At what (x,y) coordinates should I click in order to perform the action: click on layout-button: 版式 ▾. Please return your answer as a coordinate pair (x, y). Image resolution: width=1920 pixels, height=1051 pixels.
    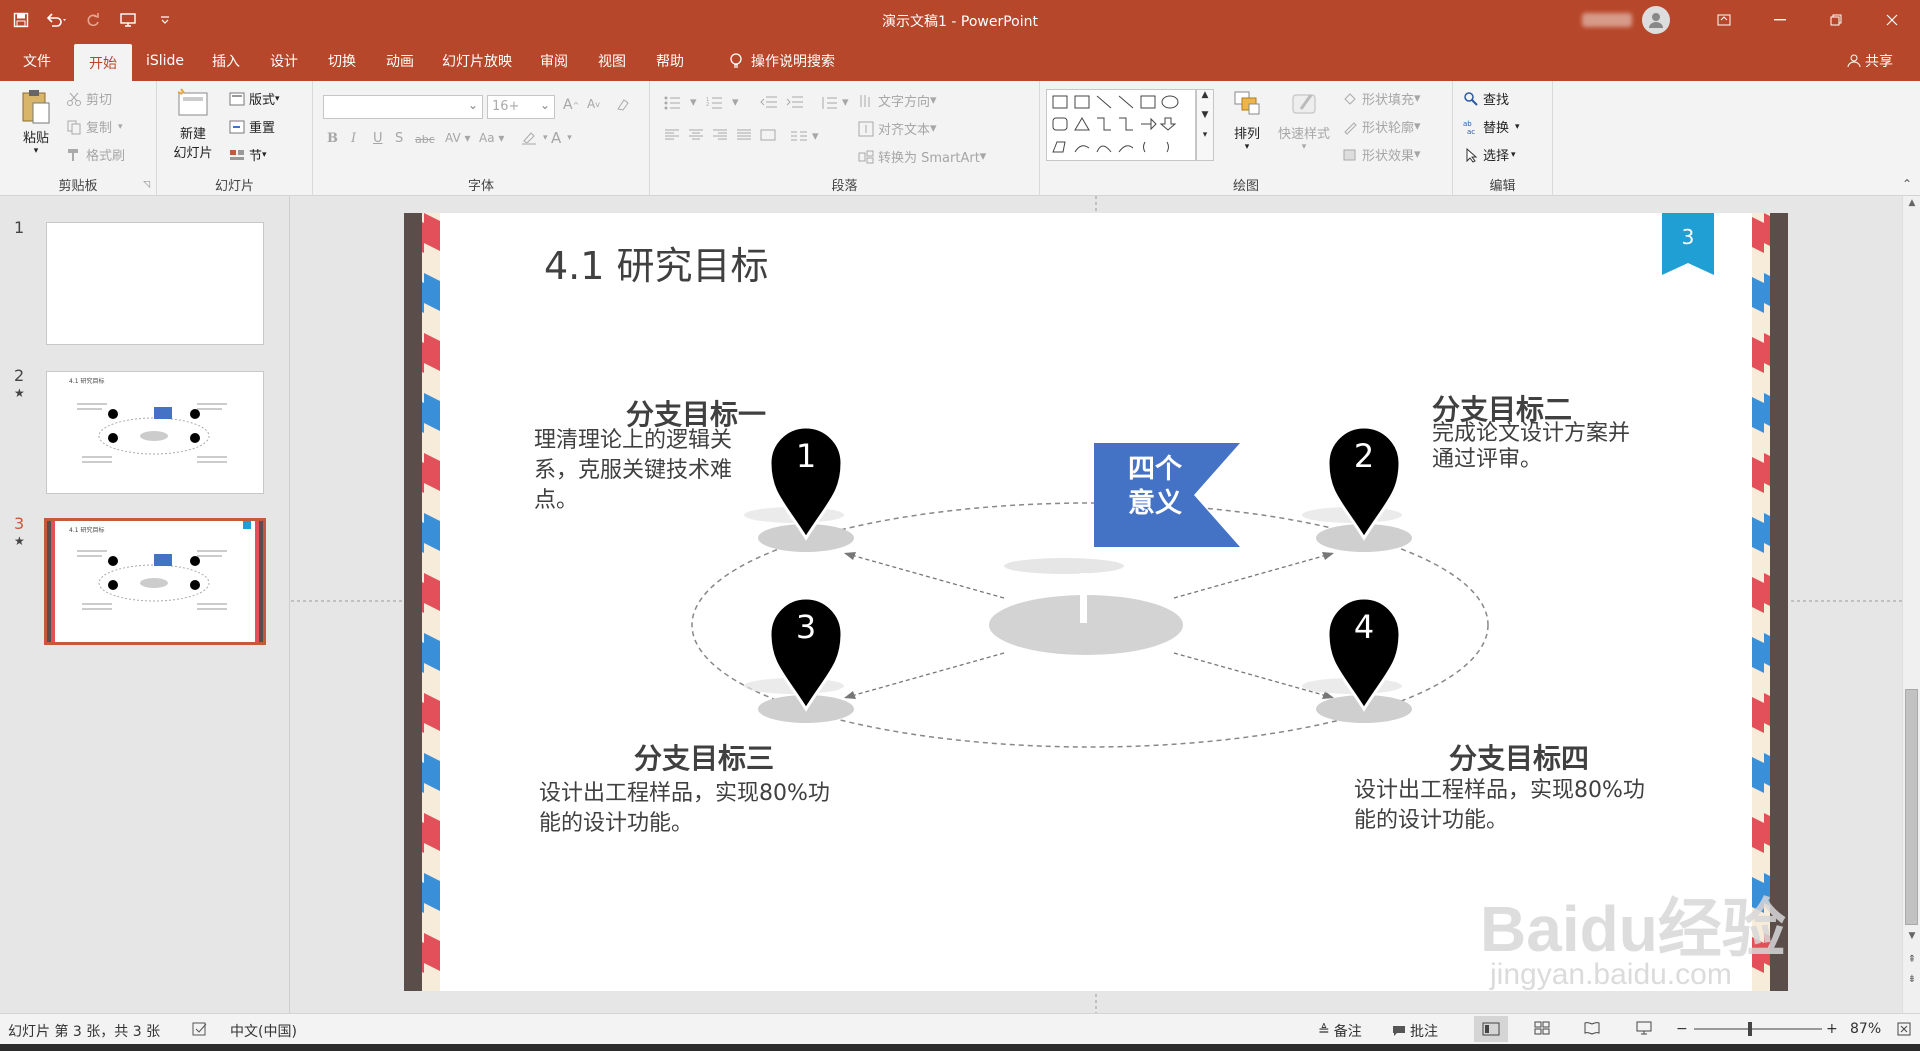
    Looking at the image, I should click on (254, 98).